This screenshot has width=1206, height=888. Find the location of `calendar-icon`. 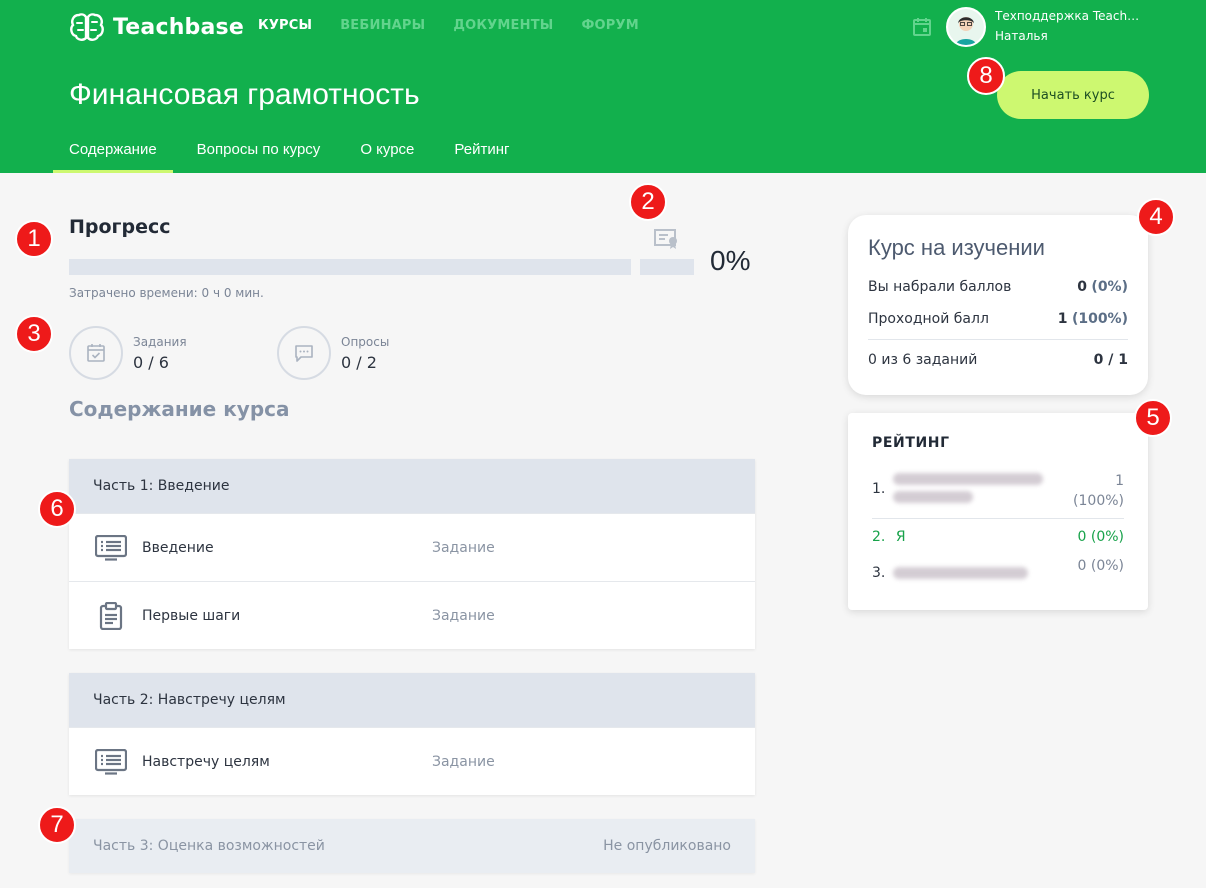

calendar-icon is located at coordinates (922, 27).